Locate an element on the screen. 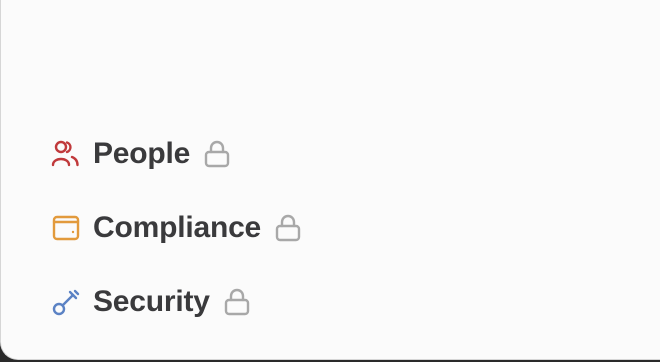 This screenshot has height=362, width=660. wallet-icon is located at coordinates (66, 228).